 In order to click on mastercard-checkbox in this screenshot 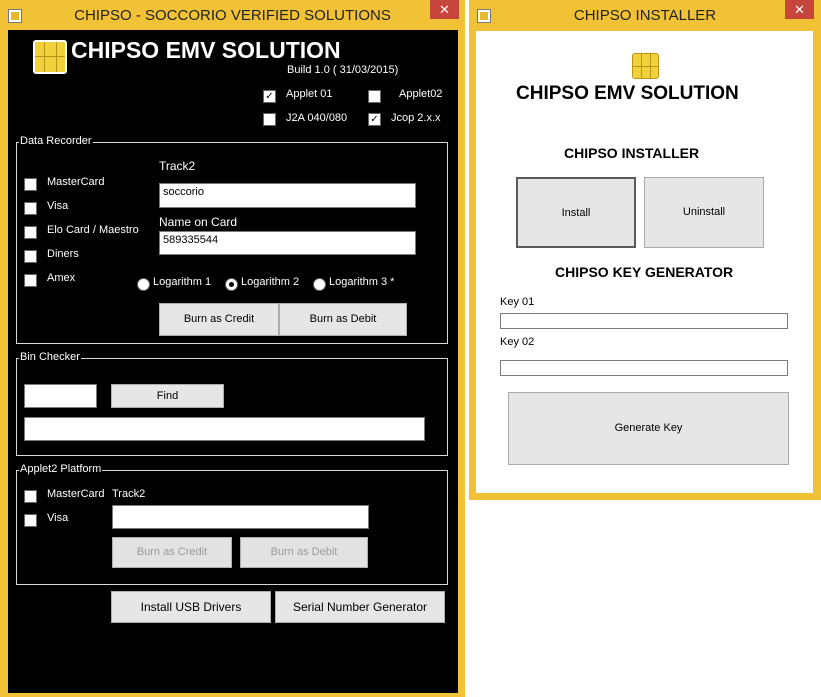, I will do `click(30, 184)`.